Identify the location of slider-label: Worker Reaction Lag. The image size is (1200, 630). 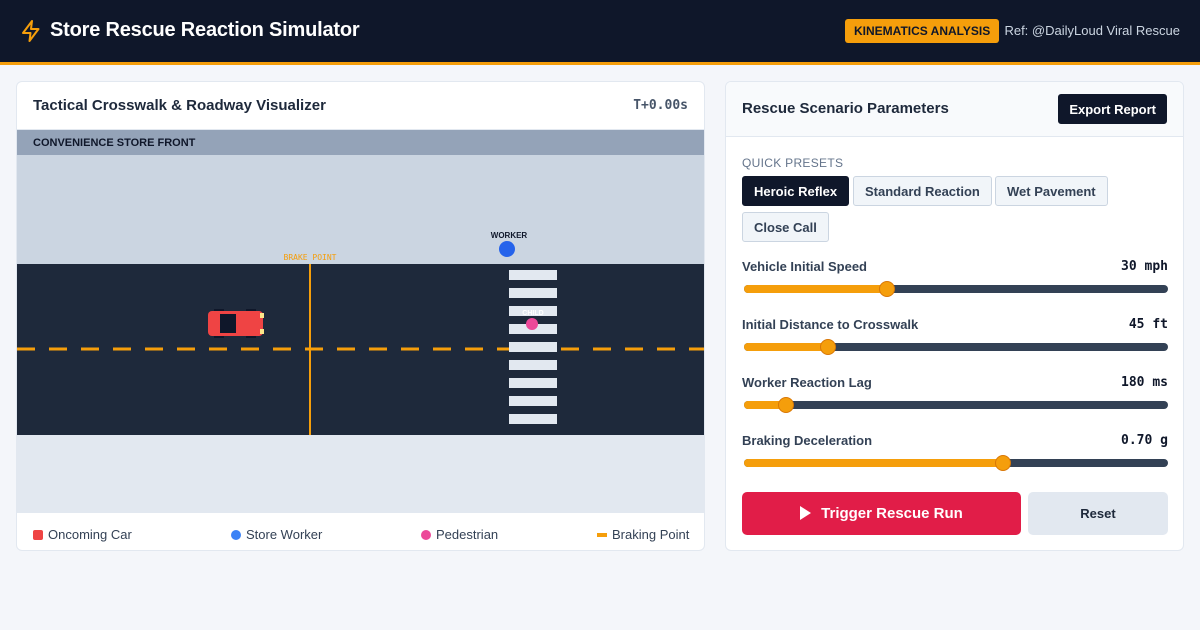
(807, 382).